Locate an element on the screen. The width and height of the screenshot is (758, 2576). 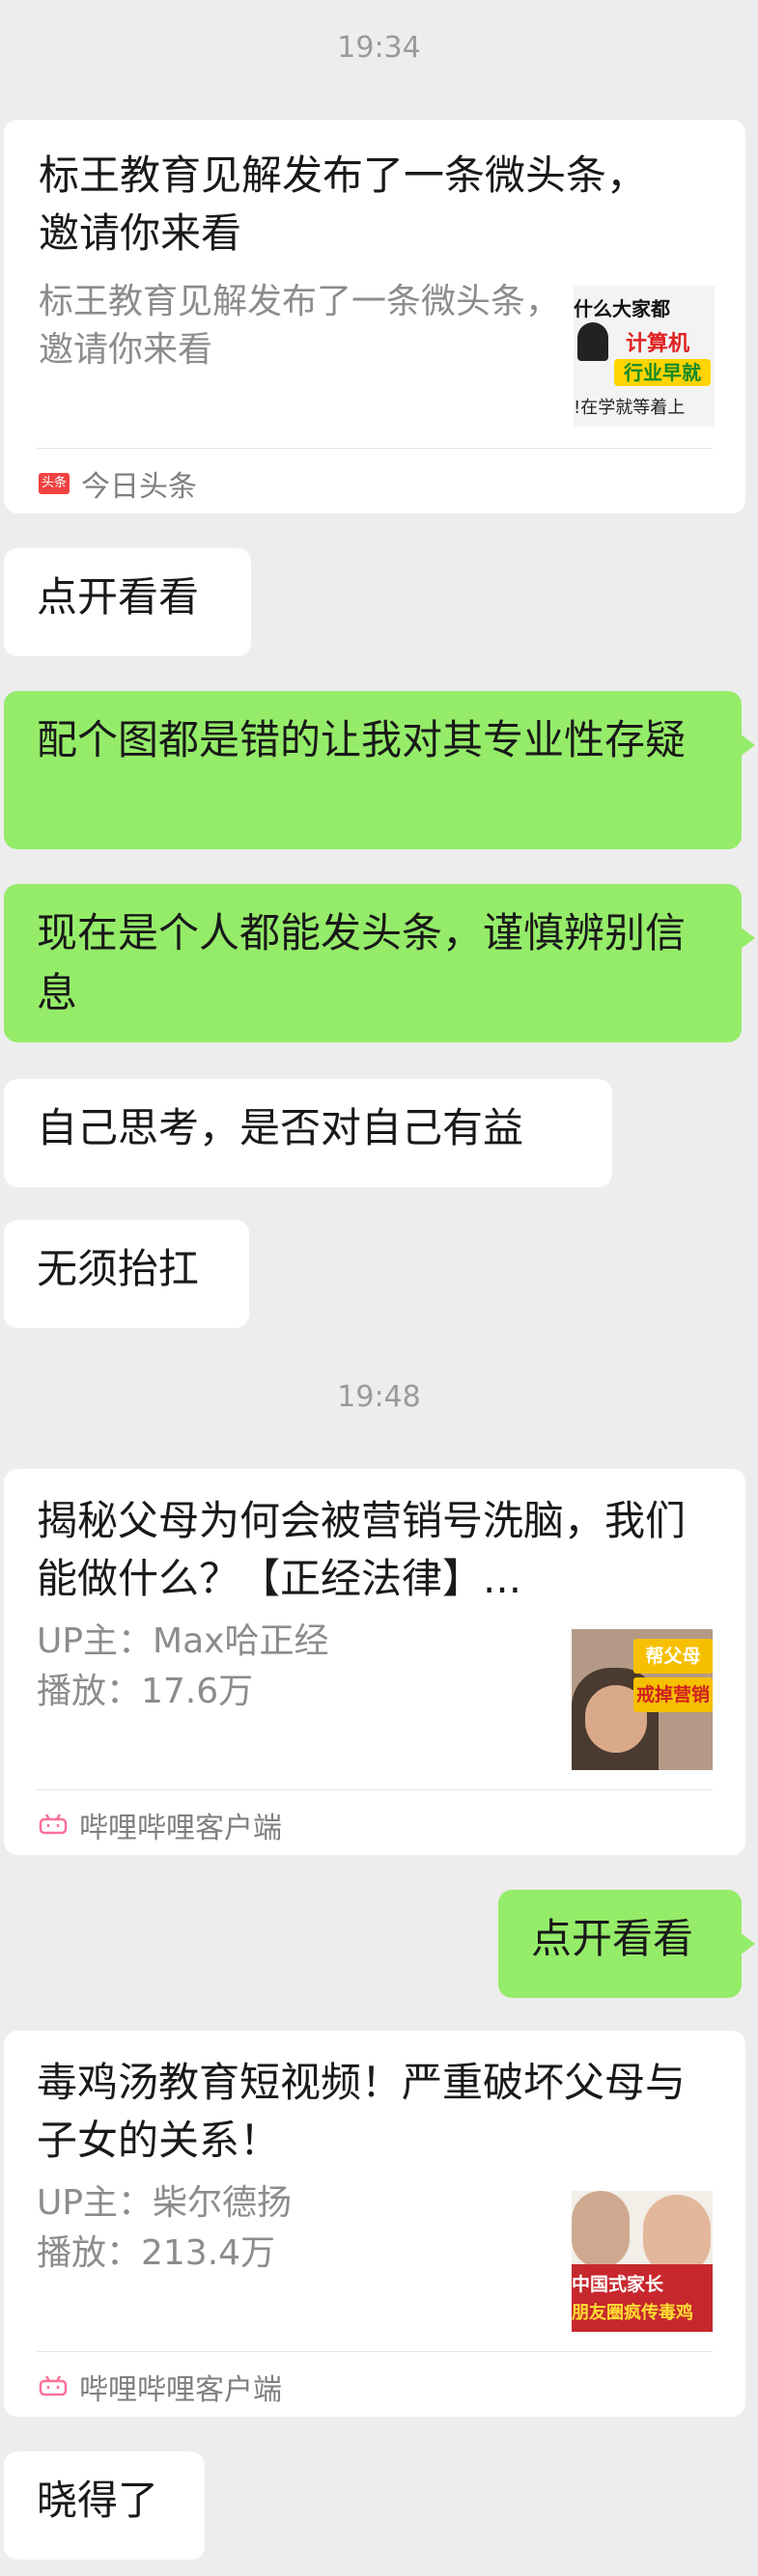
message-bubble: 现在是个人都能发头条，谨慎辨别信息 is located at coordinates (379, 963).